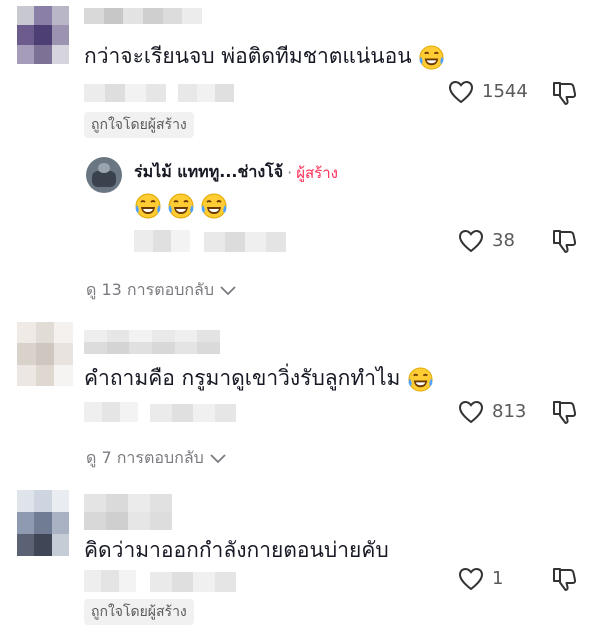 The height and width of the screenshot is (634, 600). I want to click on like-count: 1, so click(498, 578).